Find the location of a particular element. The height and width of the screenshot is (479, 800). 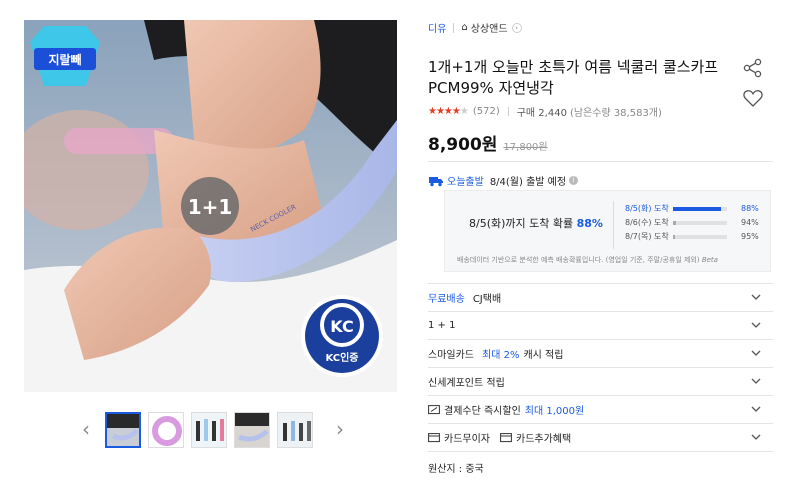

smile-card-suffix: 캐시 적립 is located at coordinates (543, 355).